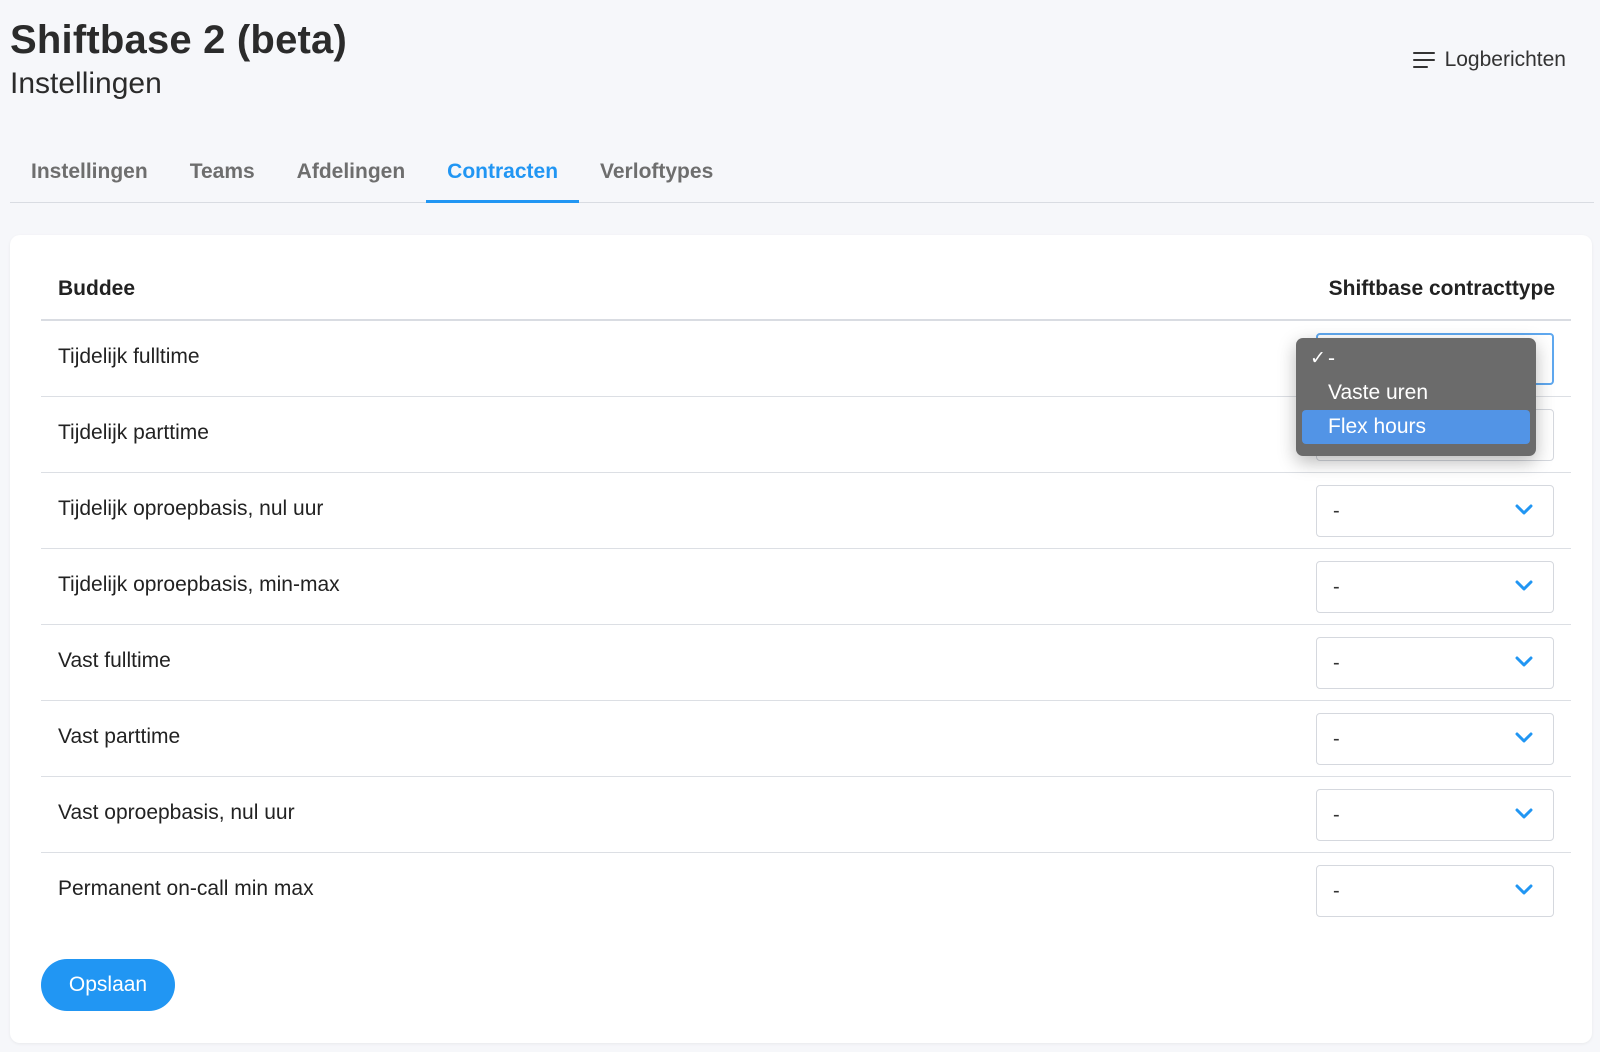  What do you see at coordinates (114, 660) in the screenshot?
I see `row-label: Vast fulltime` at bounding box center [114, 660].